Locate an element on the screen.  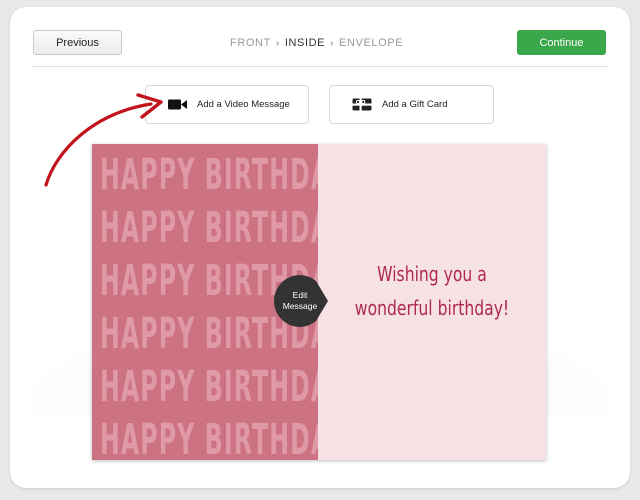
step-inside: INSIDE is located at coordinates (305, 43).